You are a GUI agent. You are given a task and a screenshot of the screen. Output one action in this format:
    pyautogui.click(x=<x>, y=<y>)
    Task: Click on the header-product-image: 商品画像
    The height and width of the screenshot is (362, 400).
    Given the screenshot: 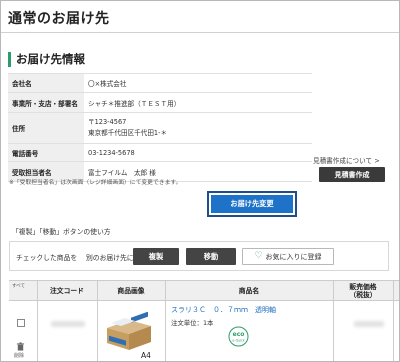 What is the action you would take?
    pyautogui.click(x=131, y=291)
    